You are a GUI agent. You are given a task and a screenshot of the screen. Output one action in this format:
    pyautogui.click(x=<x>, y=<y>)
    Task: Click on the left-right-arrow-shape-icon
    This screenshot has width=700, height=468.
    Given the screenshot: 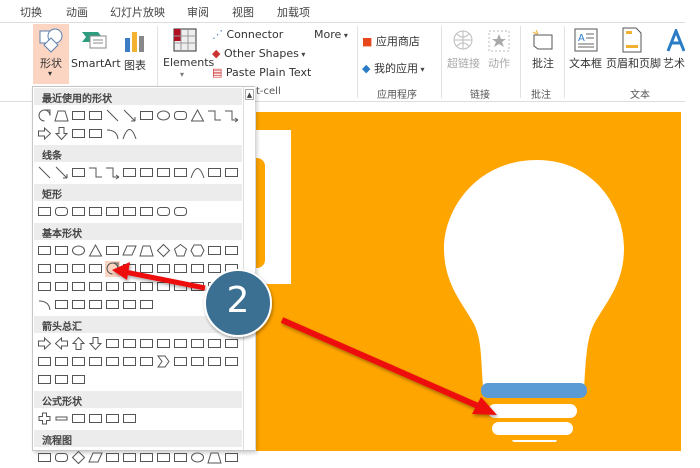 What is the action you would take?
    pyautogui.click(x=112, y=344)
    